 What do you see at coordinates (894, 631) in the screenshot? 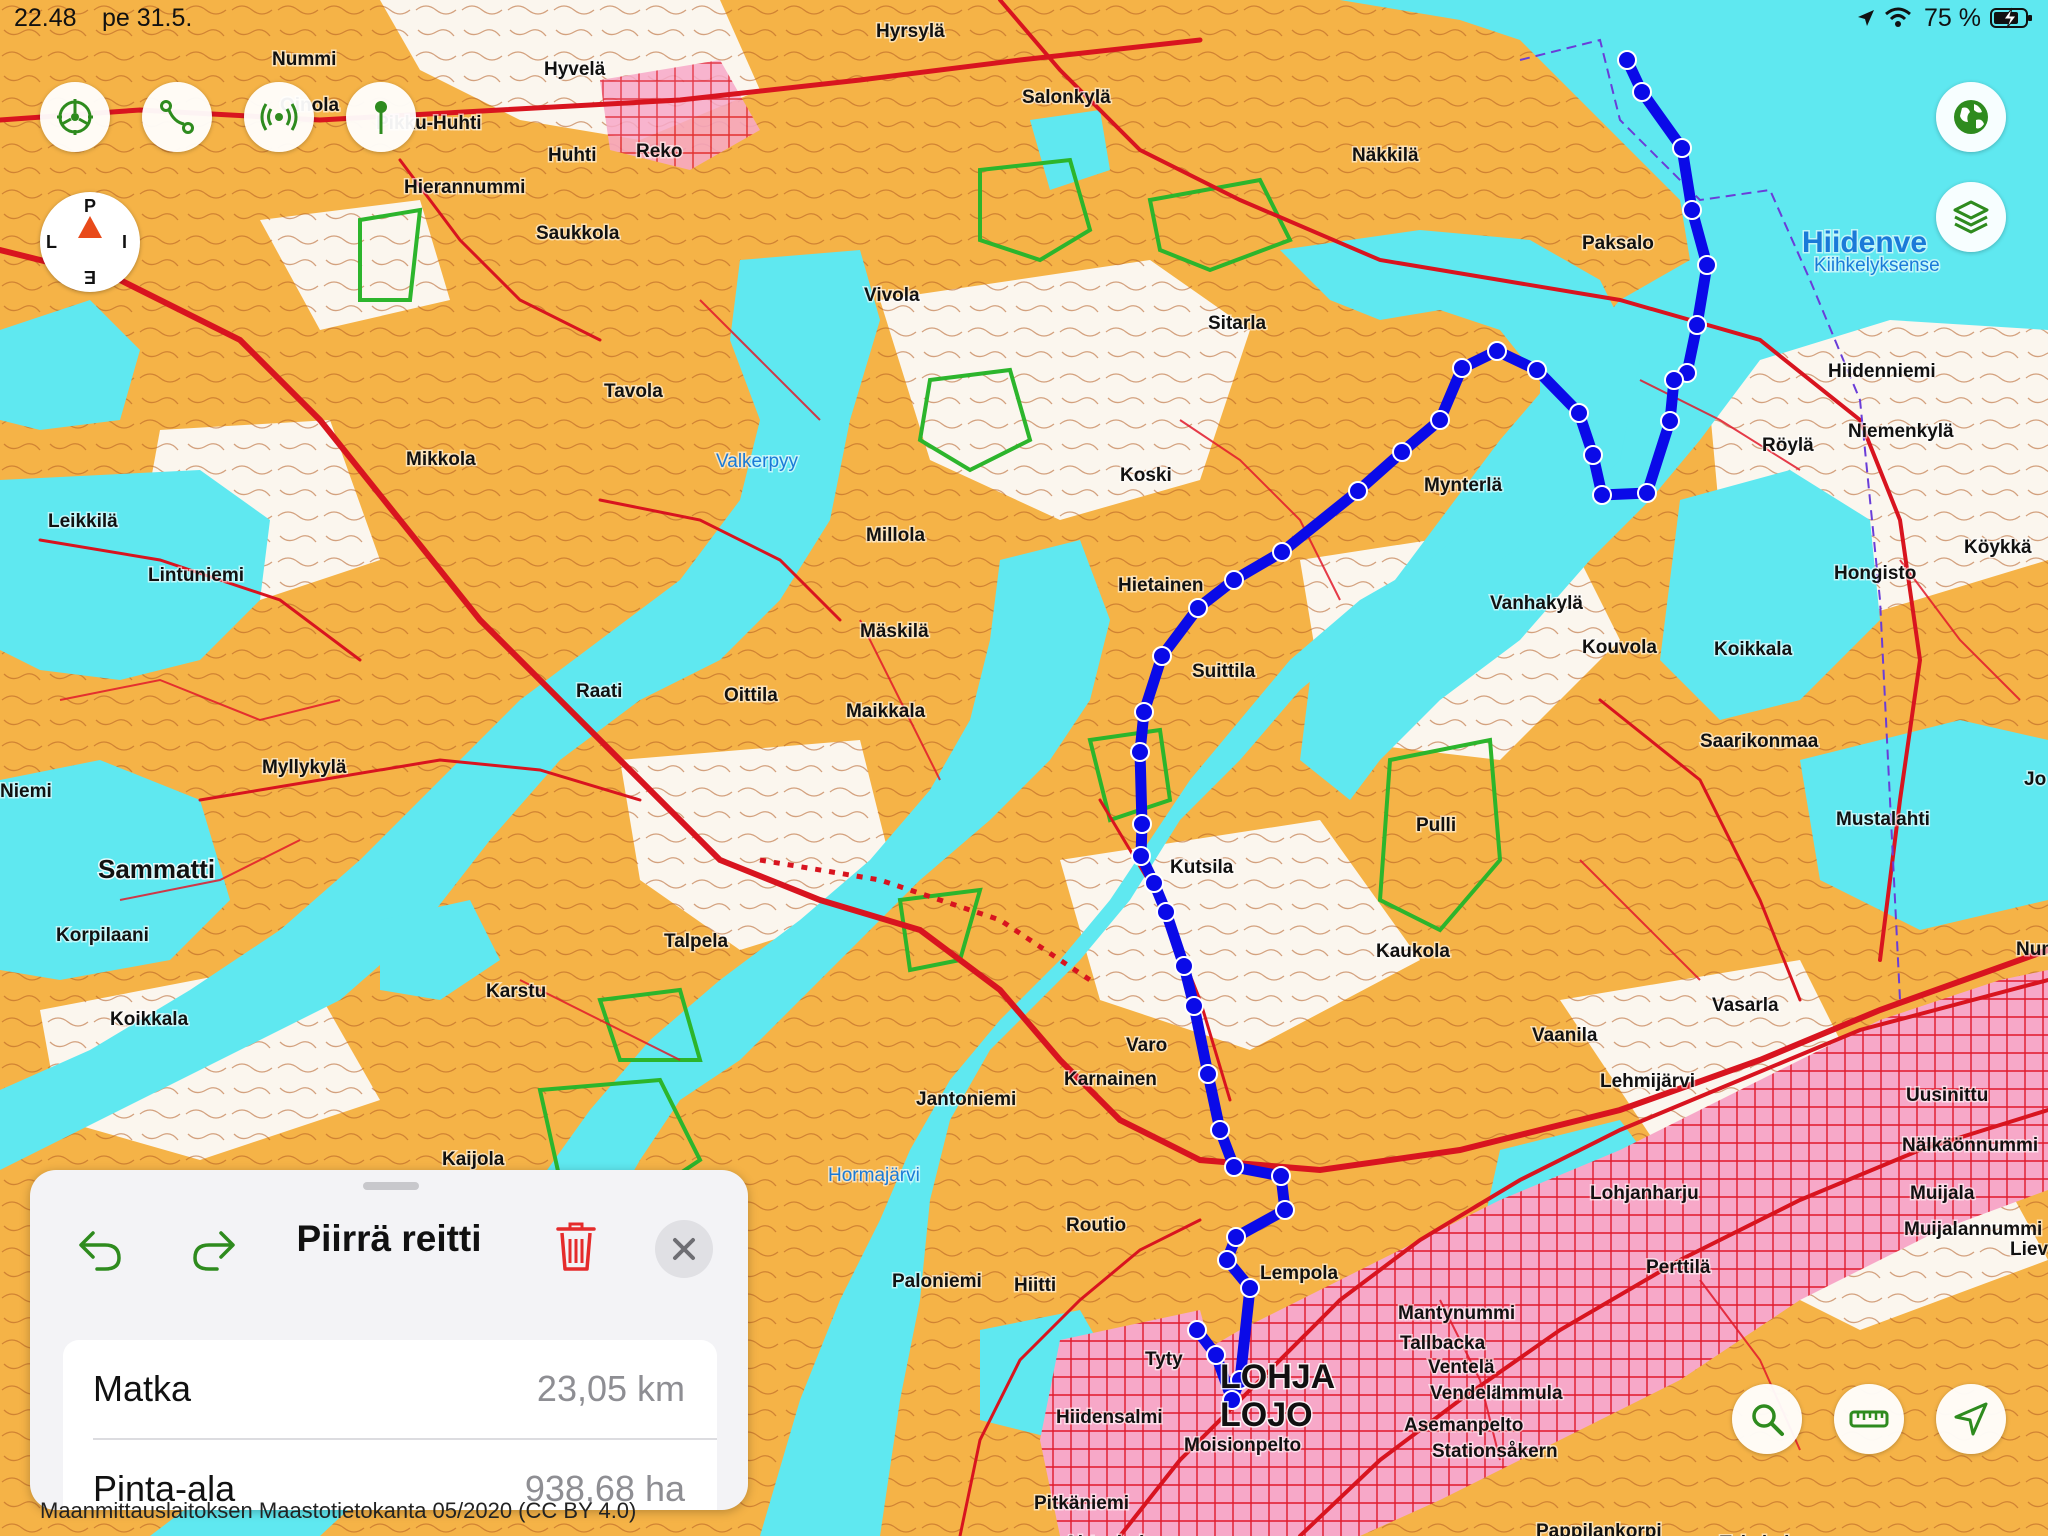
I see `map-label: Mäskilä` at bounding box center [894, 631].